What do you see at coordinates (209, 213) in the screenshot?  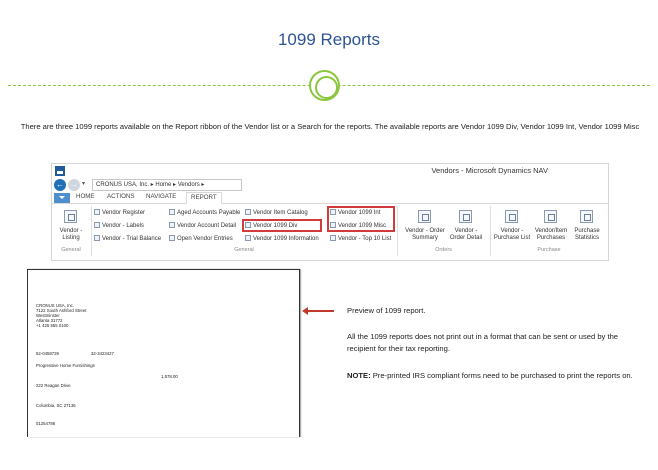 I see `aged-accounts-payable-label: Aged Accounts Payable` at bounding box center [209, 213].